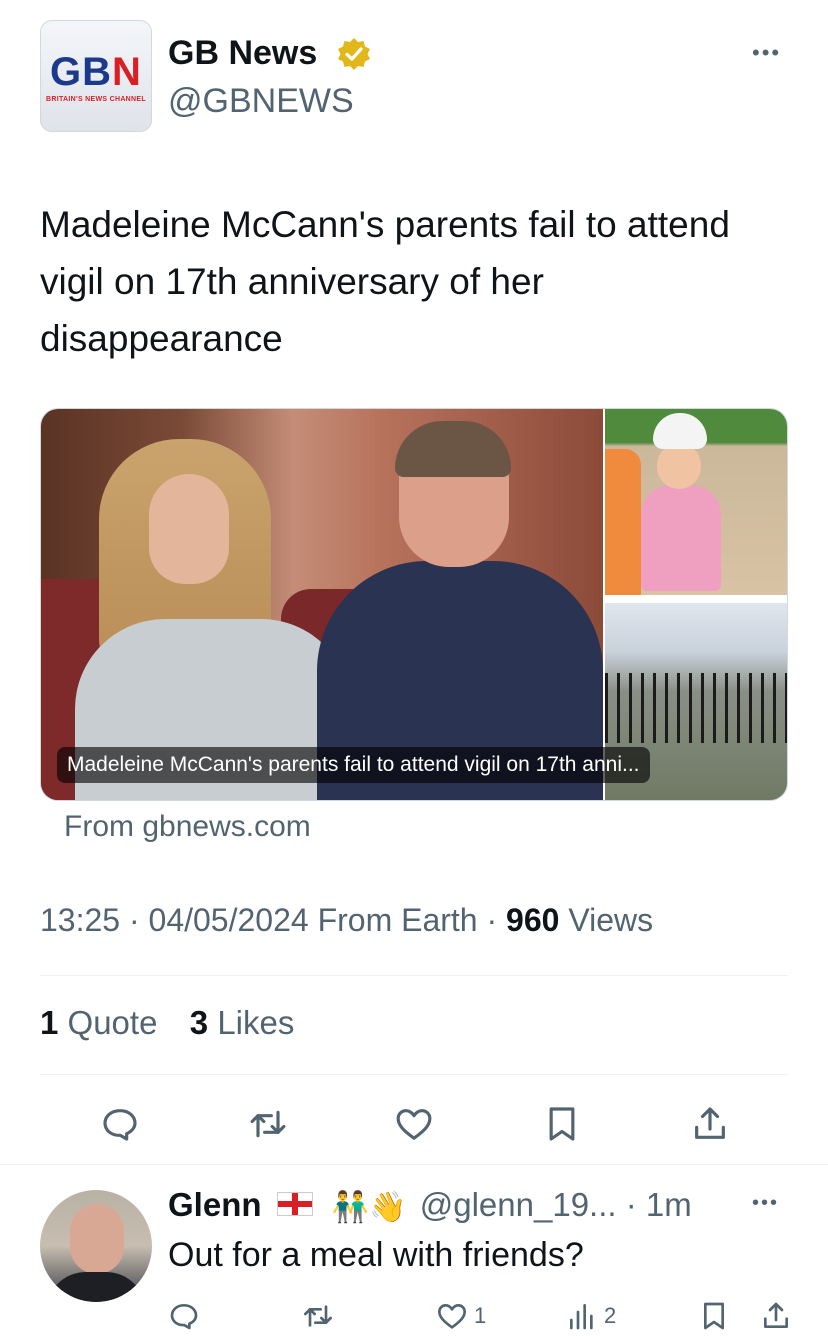 Image resolution: width=828 pixels, height=1338 pixels. I want to click on reply-likes-count: 1, so click(480, 1315).